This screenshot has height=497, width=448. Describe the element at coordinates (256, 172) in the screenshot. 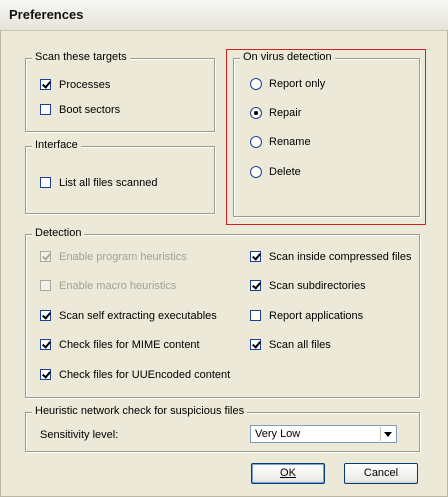

I see `delete-radio` at that location.